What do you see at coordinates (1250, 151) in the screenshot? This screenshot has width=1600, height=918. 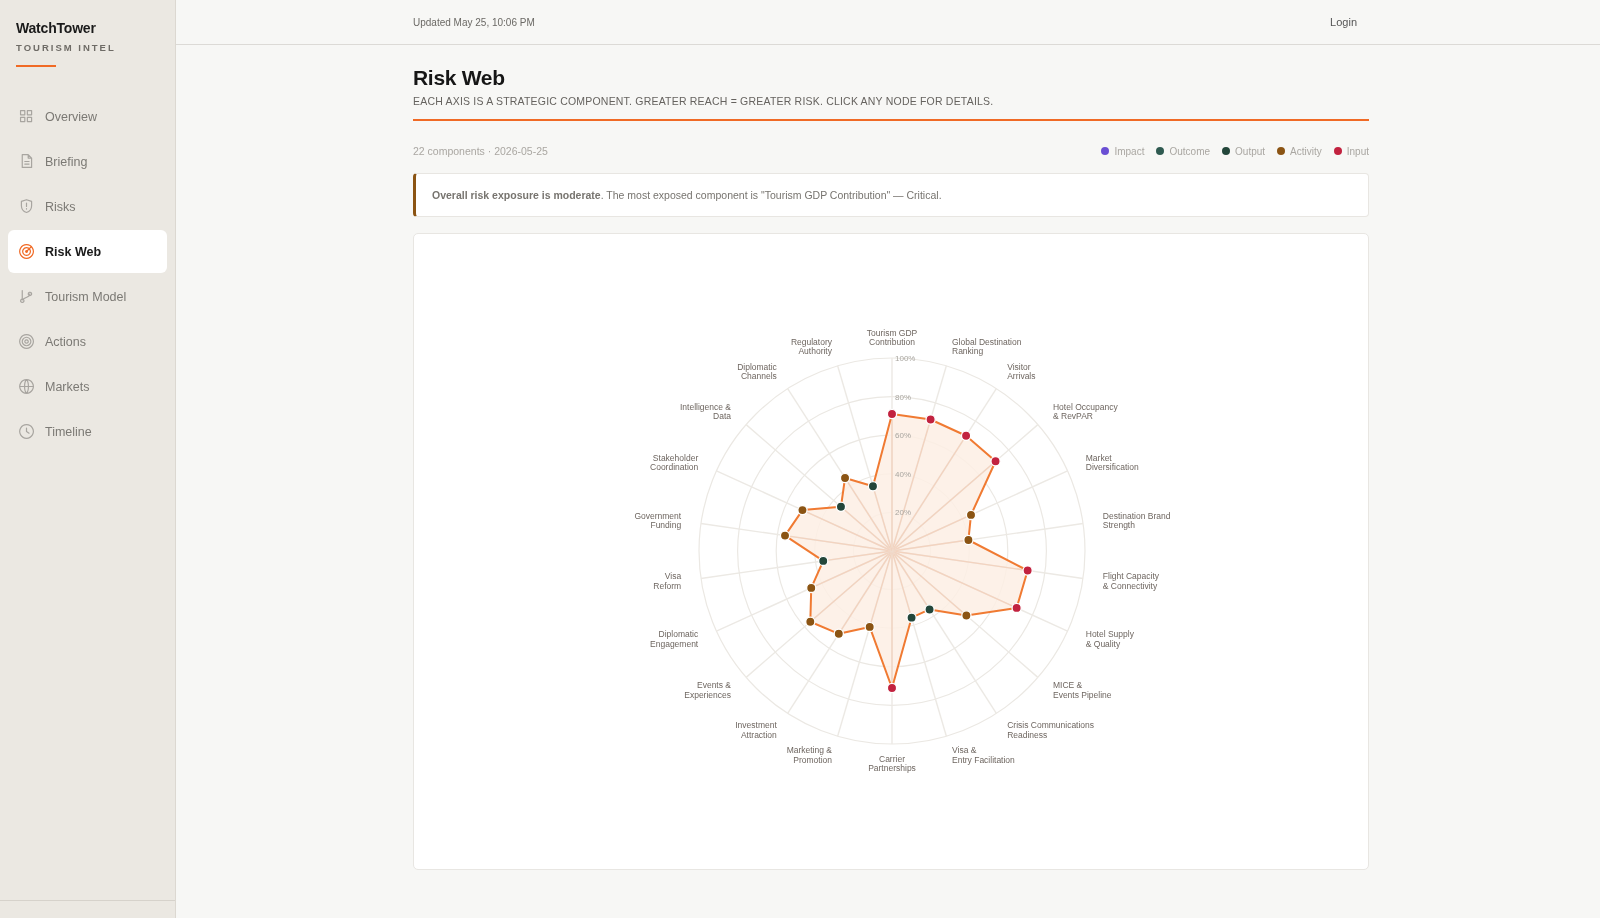 I see `legend-label: Output` at bounding box center [1250, 151].